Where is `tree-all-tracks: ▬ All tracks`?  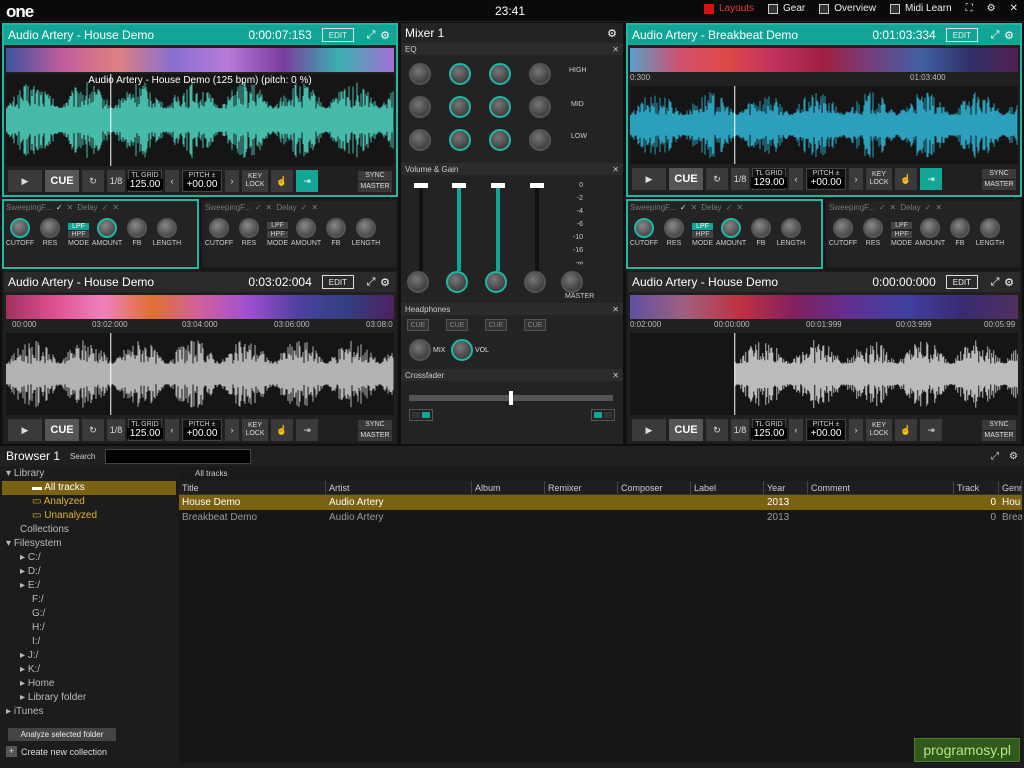
tree-all-tracks: ▬ All tracks is located at coordinates (89, 488).